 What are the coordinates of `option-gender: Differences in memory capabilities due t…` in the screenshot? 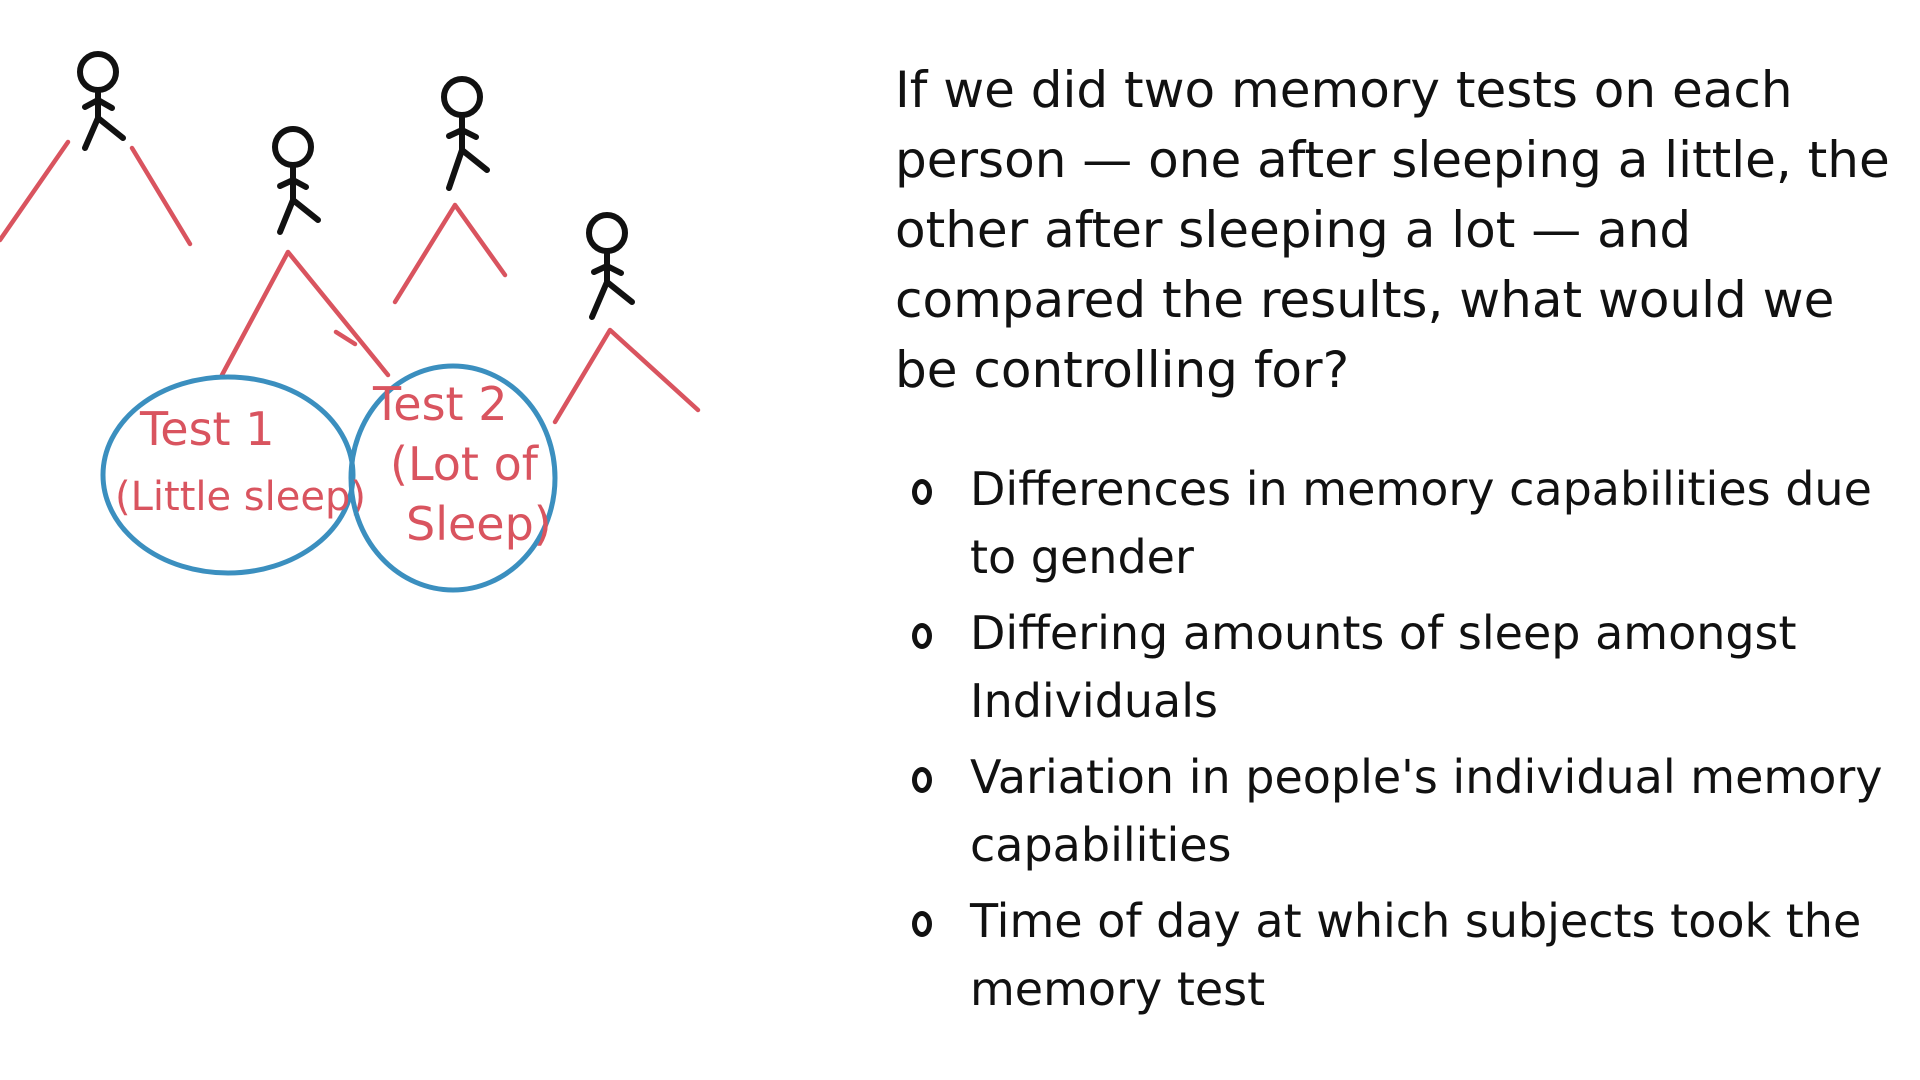 It's located at (1410, 523).